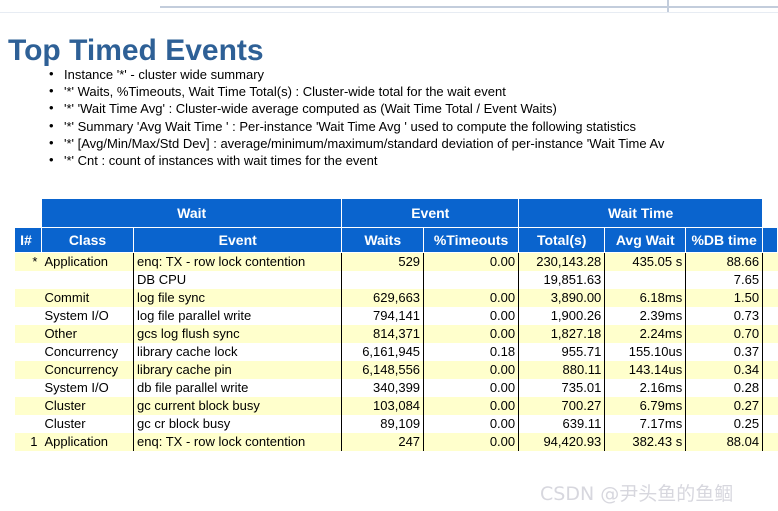 Image resolution: width=778 pixels, height=511 pixels. What do you see at coordinates (238, 334) in the screenshot?
I see `cell-event: gcs log flush sync` at bounding box center [238, 334].